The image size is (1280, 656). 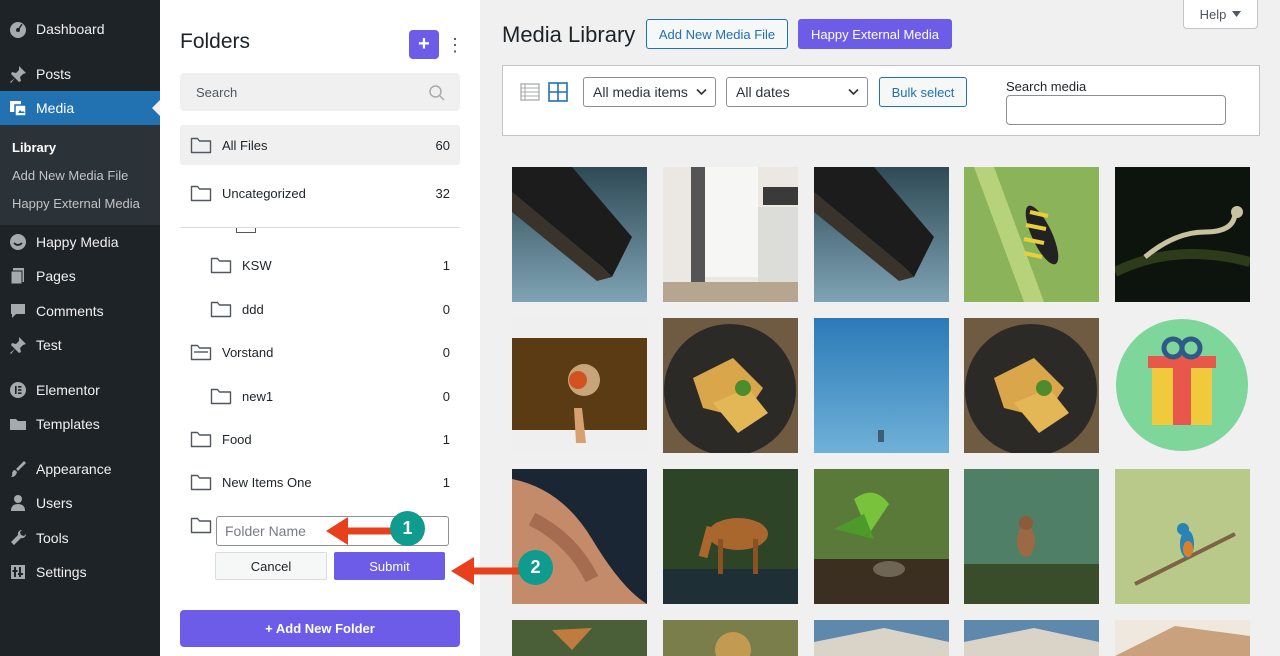 What do you see at coordinates (18, 242) in the screenshot?
I see `happy-media-icon` at bounding box center [18, 242].